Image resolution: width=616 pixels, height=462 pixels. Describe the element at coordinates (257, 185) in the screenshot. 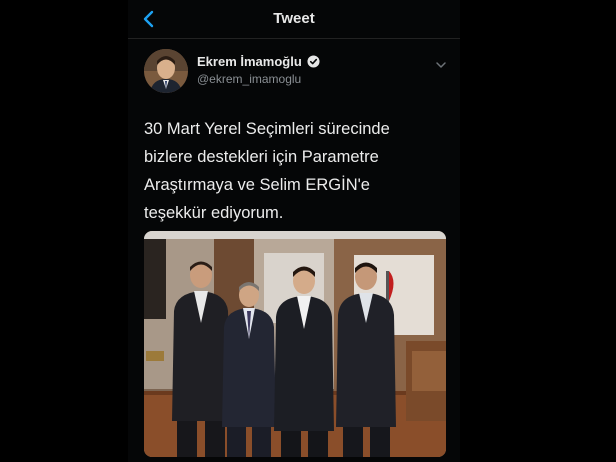

I see `tweet-text-line: Araştırmaya ve Selim ERGİN'e` at that location.